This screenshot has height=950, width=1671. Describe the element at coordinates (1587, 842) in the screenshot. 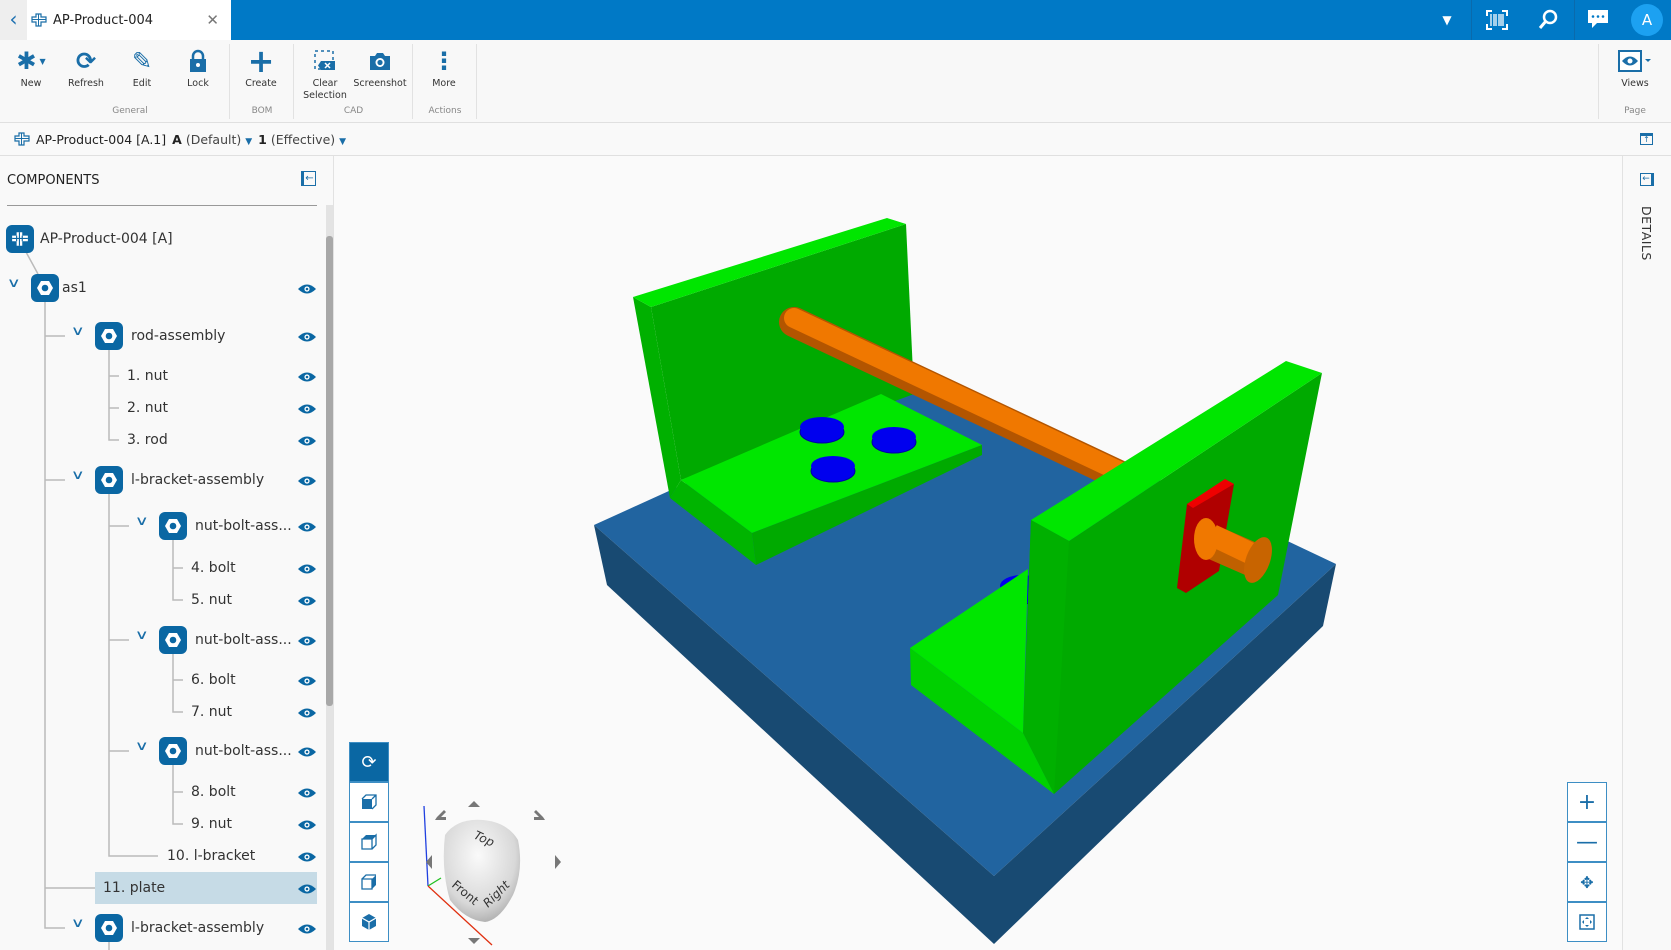

I see `zoom-out-button: —` at that location.